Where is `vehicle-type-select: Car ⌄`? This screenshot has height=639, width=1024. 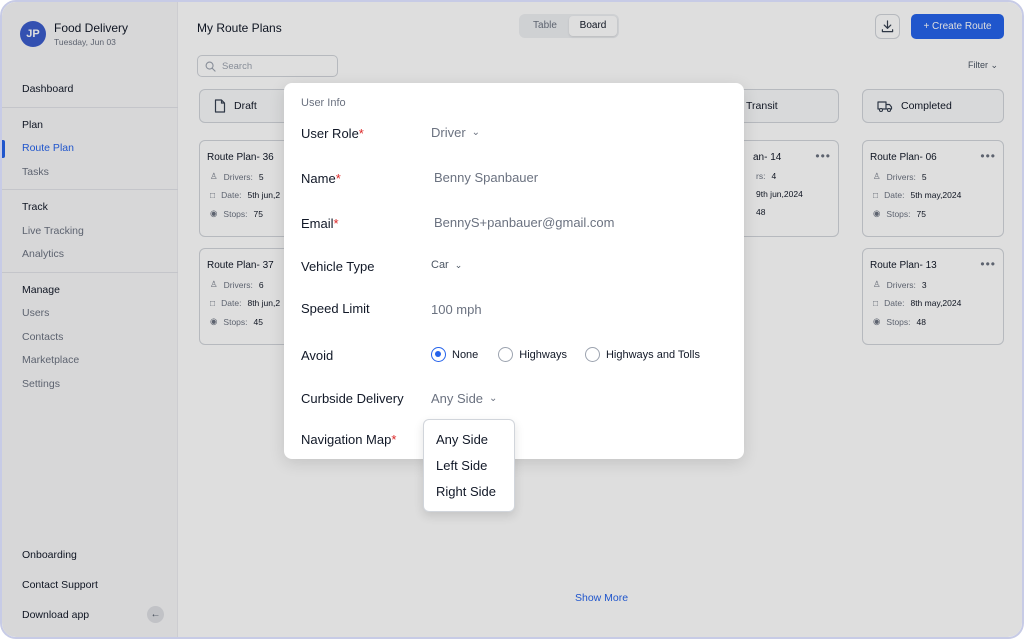
vehicle-type-select: Car ⌄ is located at coordinates (446, 265).